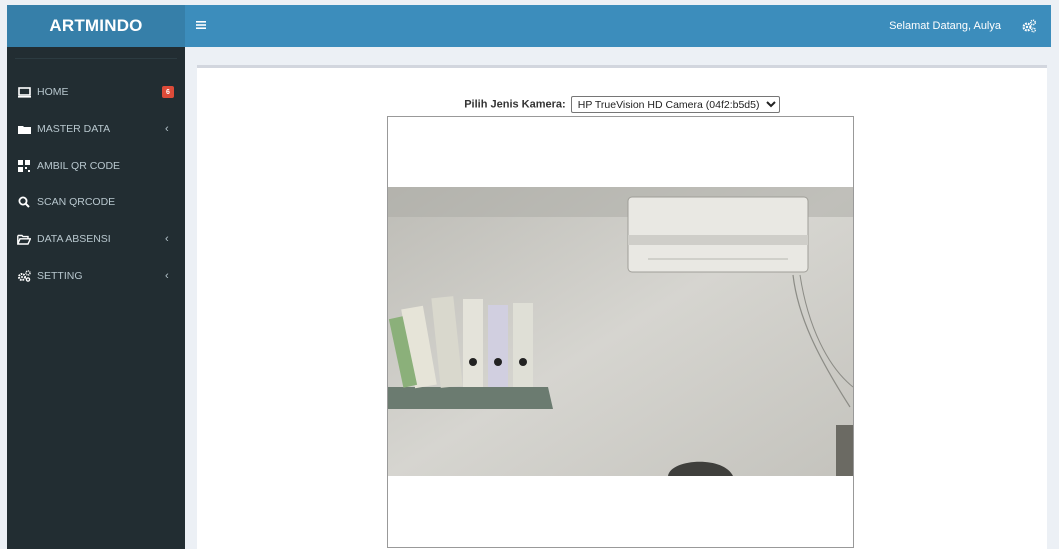 This screenshot has height=549, width=1059. I want to click on sidebar-item-master-data: MASTER DATA ‹, so click(96, 129).